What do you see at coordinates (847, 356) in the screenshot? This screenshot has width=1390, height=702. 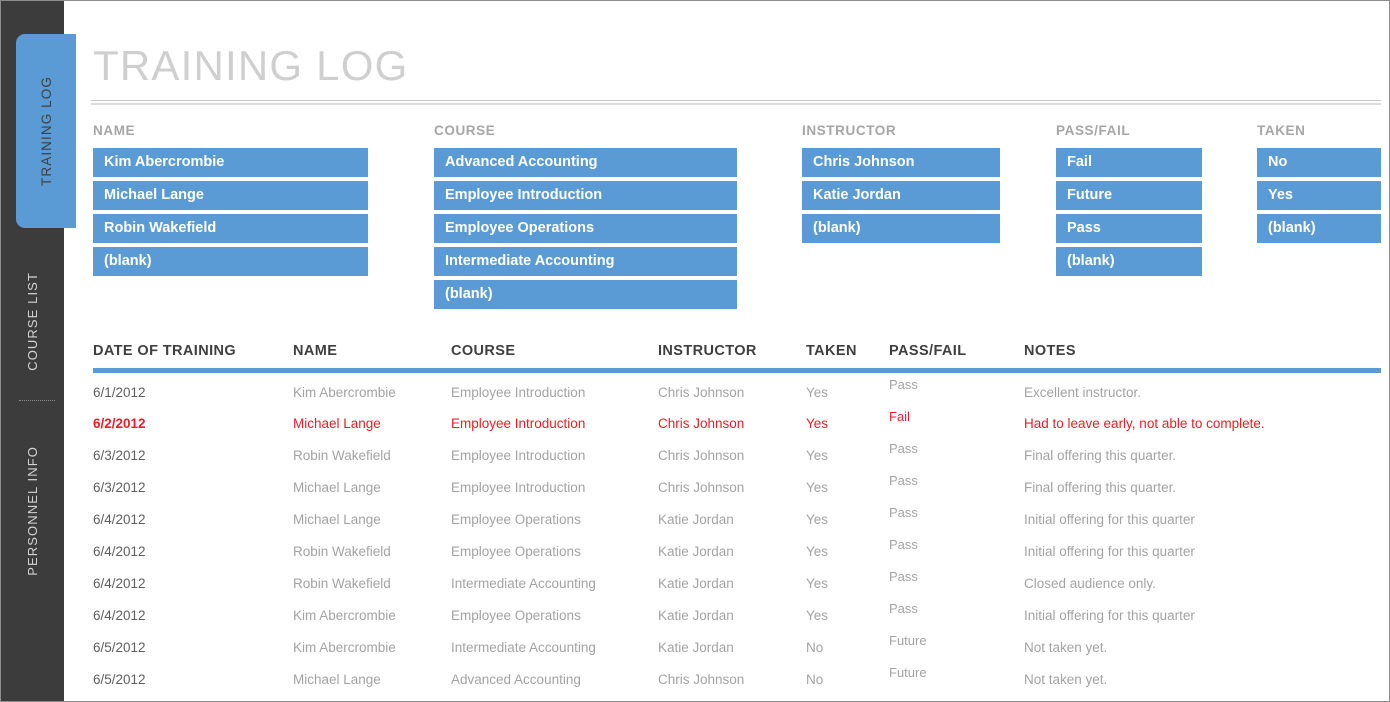 I see `column-header-taken: TAKEN` at bounding box center [847, 356].